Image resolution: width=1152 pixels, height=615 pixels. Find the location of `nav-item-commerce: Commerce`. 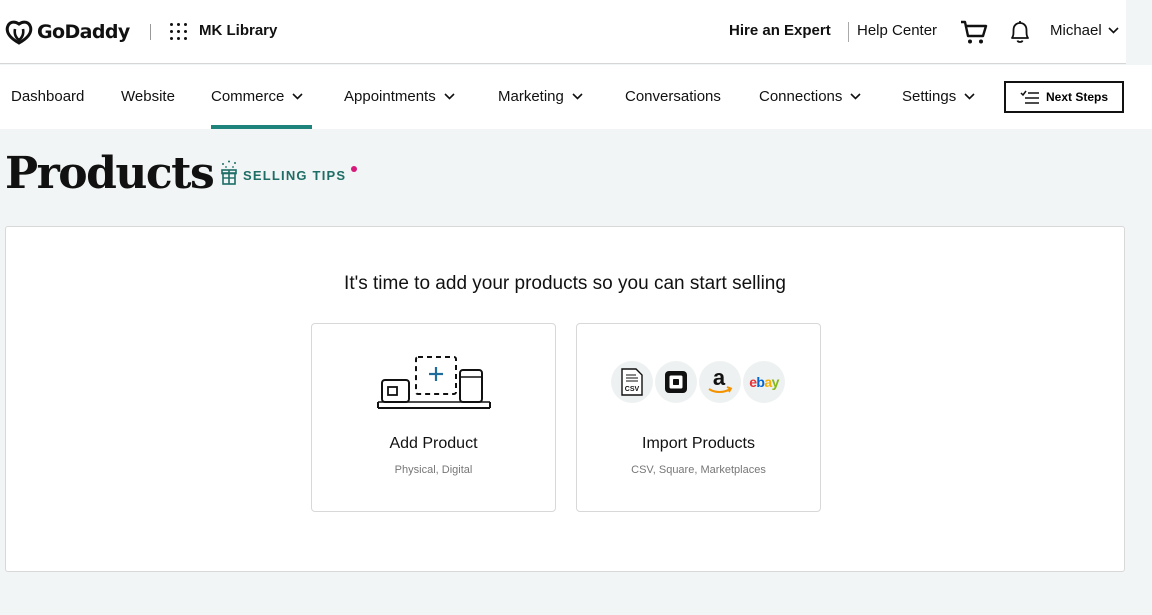

nav-item-commerce: Commerce is located at coordinates (257, 96).